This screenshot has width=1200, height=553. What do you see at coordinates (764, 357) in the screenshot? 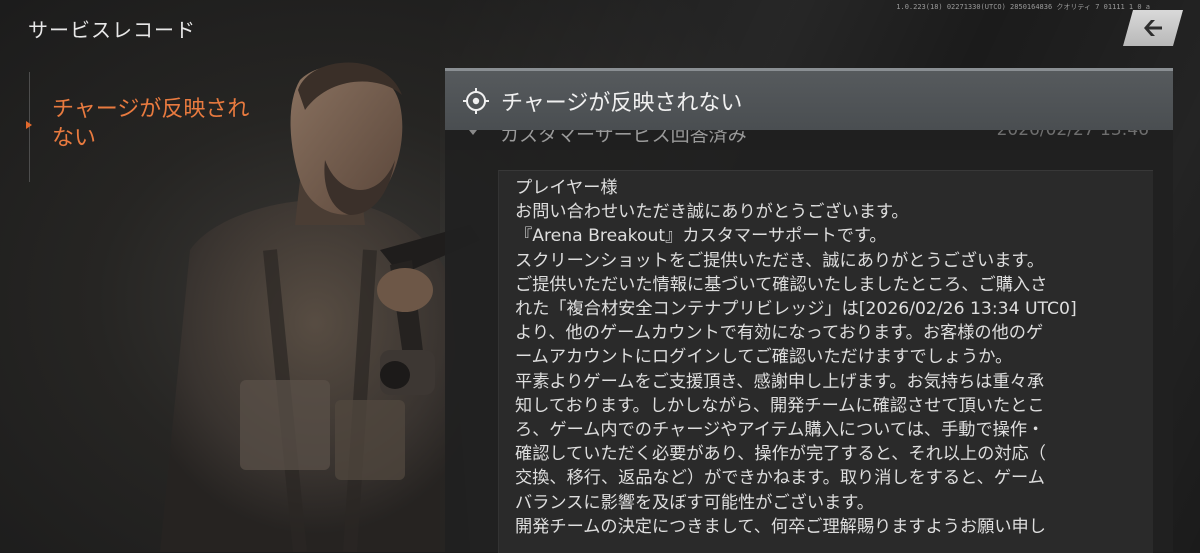
I see `message-line: ームアカウントにログインしてご確認いただけますでしょうか。` at bounding box center [764, 357].